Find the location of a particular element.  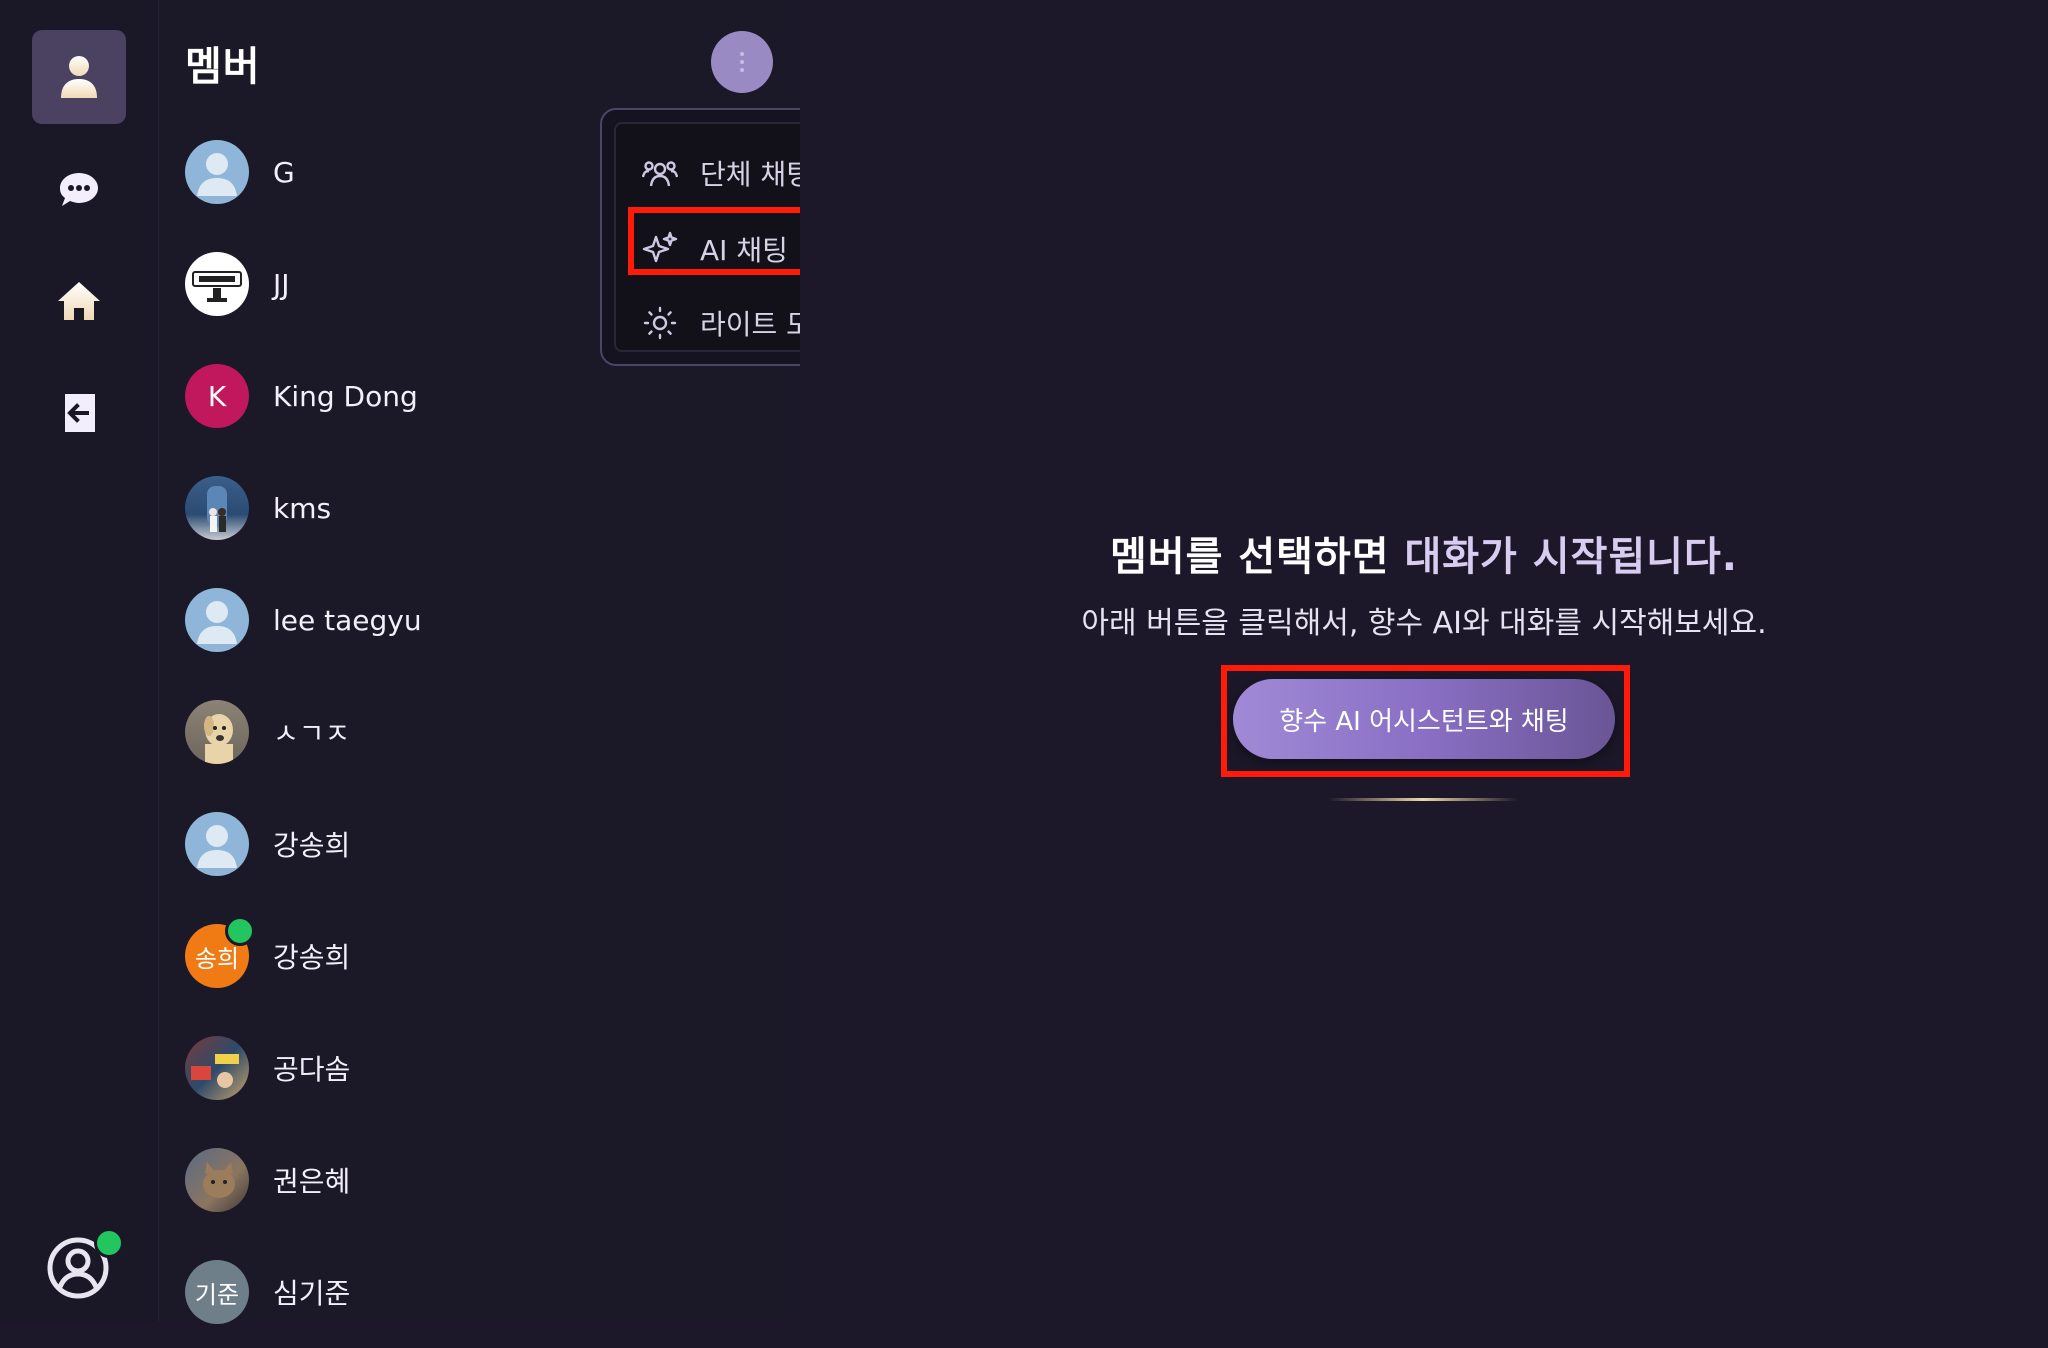

list-item: 공다솜 is located at coordinates (485, 1068).